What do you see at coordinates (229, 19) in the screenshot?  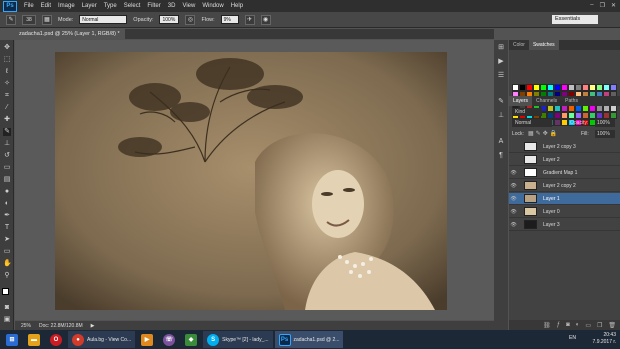 I see `flow-input: 9%` at bounding box center [229, 19].